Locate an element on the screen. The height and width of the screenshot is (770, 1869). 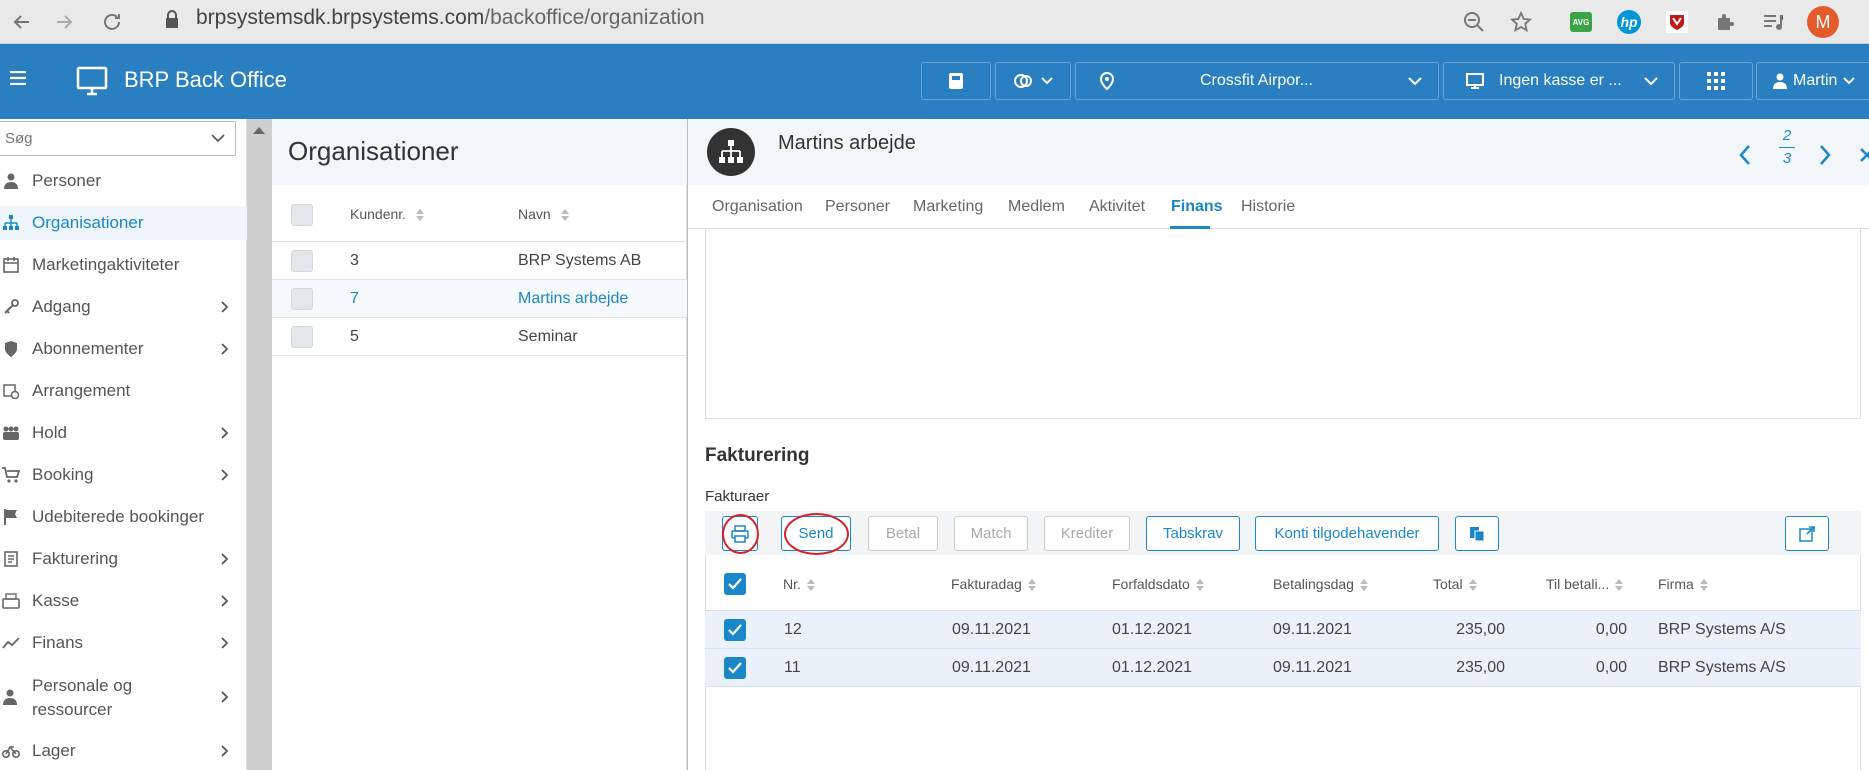
sidebar-item-kasse: Kasse is located at coordinates (123, 601).